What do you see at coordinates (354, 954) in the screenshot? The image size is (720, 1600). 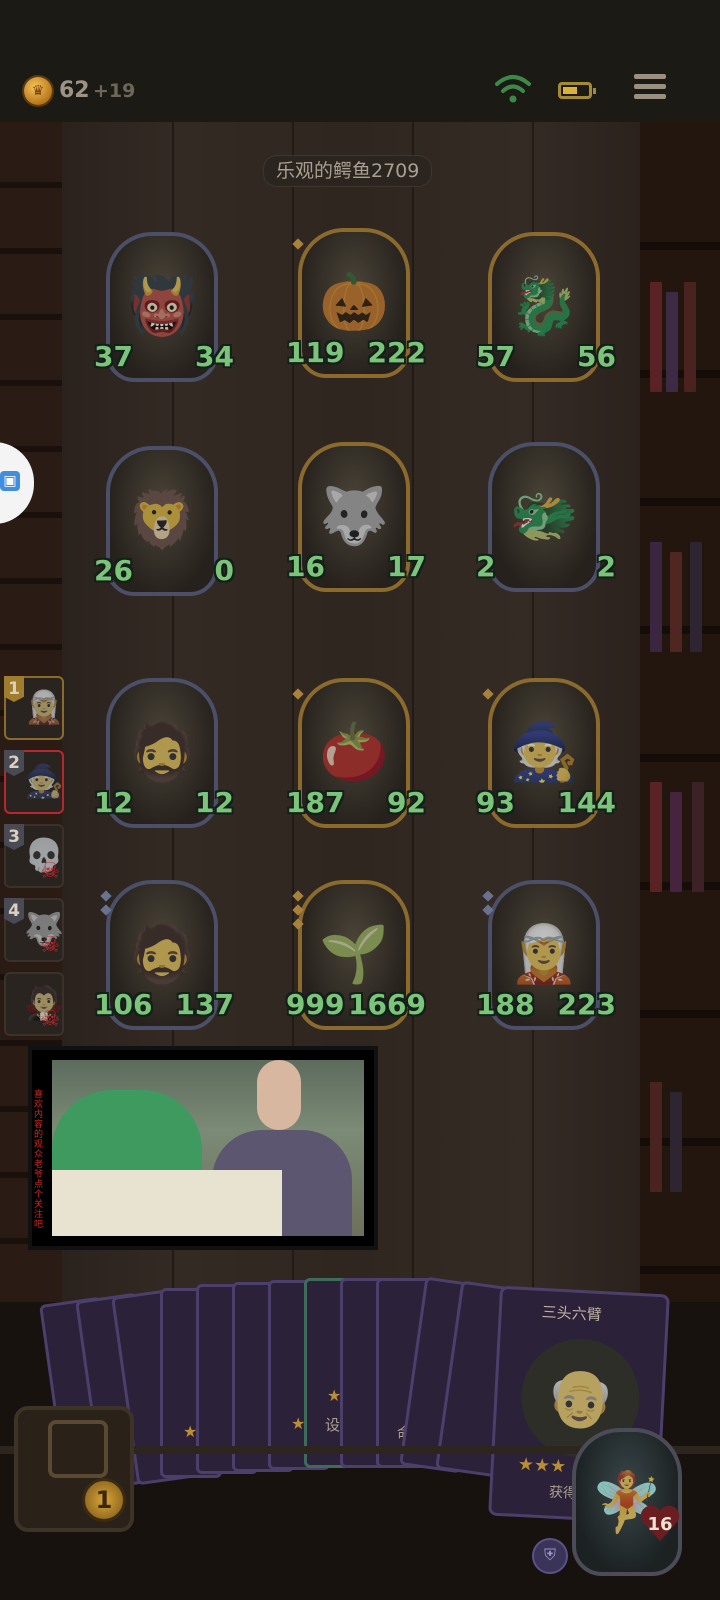 I see `minion-portrait: 🌱` at bounding box center [354, 954].